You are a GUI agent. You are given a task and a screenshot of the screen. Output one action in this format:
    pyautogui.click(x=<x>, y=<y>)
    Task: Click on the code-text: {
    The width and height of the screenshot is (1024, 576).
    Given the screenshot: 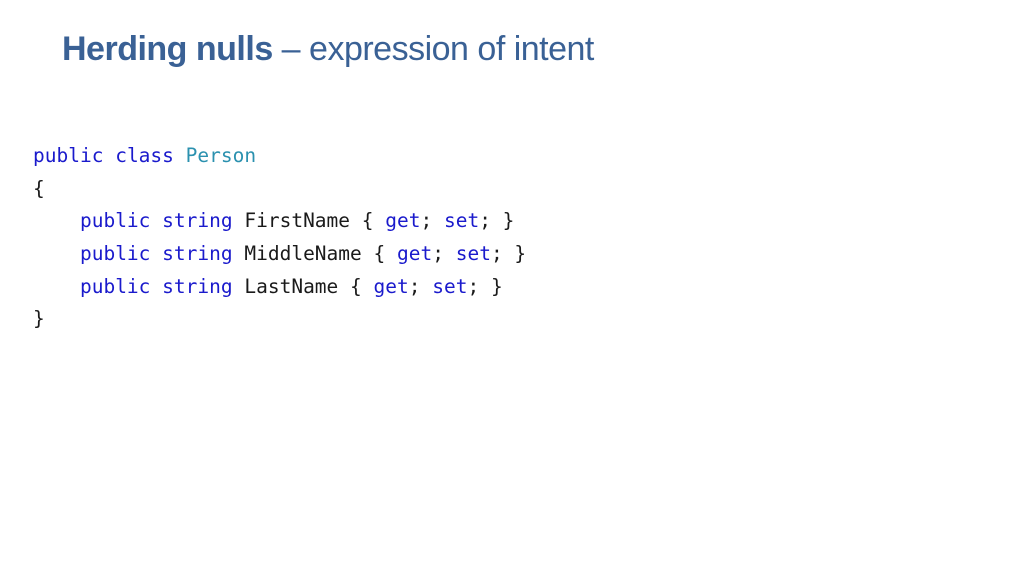 What is the action you would take?
    pyautogui.click(x=39, y=188)
    